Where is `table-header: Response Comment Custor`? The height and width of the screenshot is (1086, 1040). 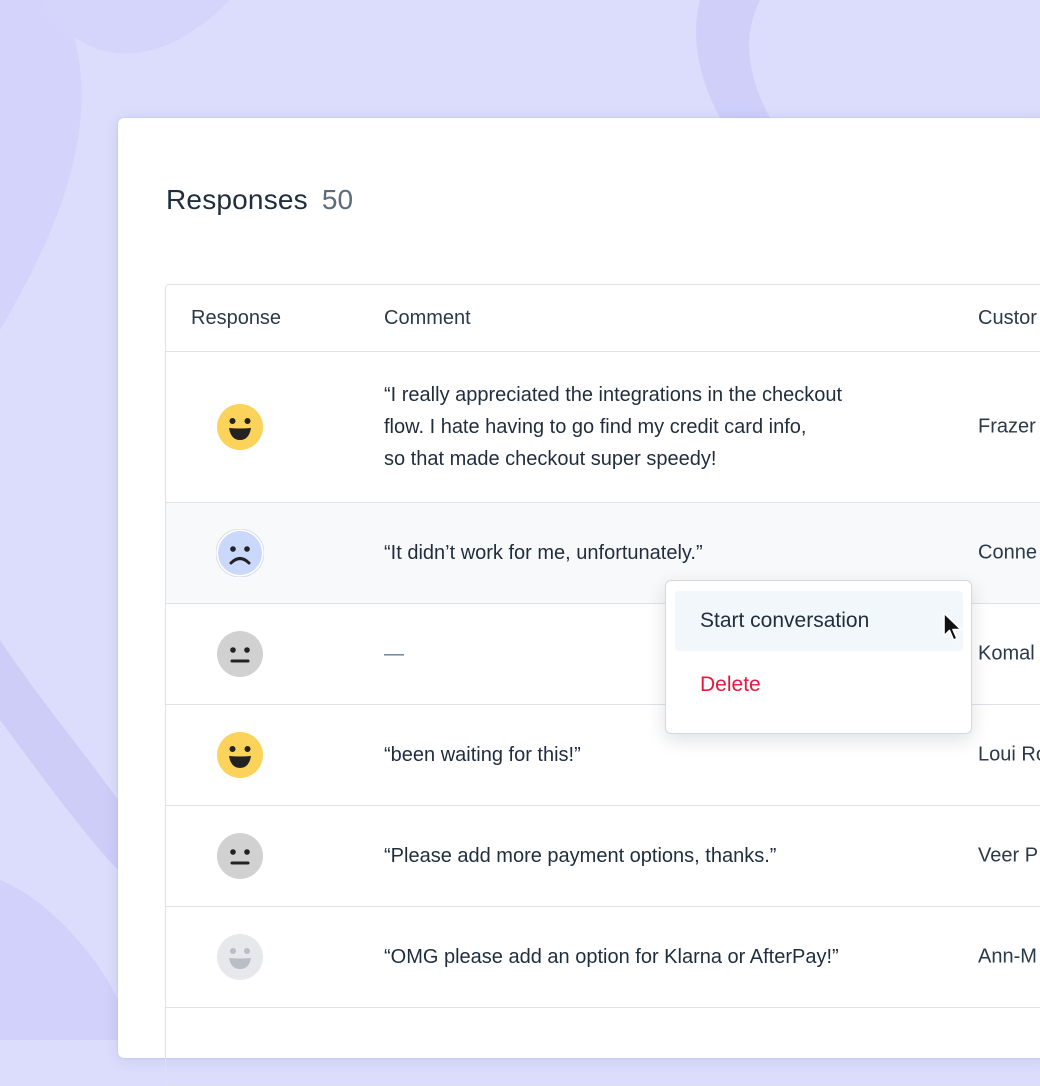
table-header: Response Comment Custor is located at coordinates (603, 318).